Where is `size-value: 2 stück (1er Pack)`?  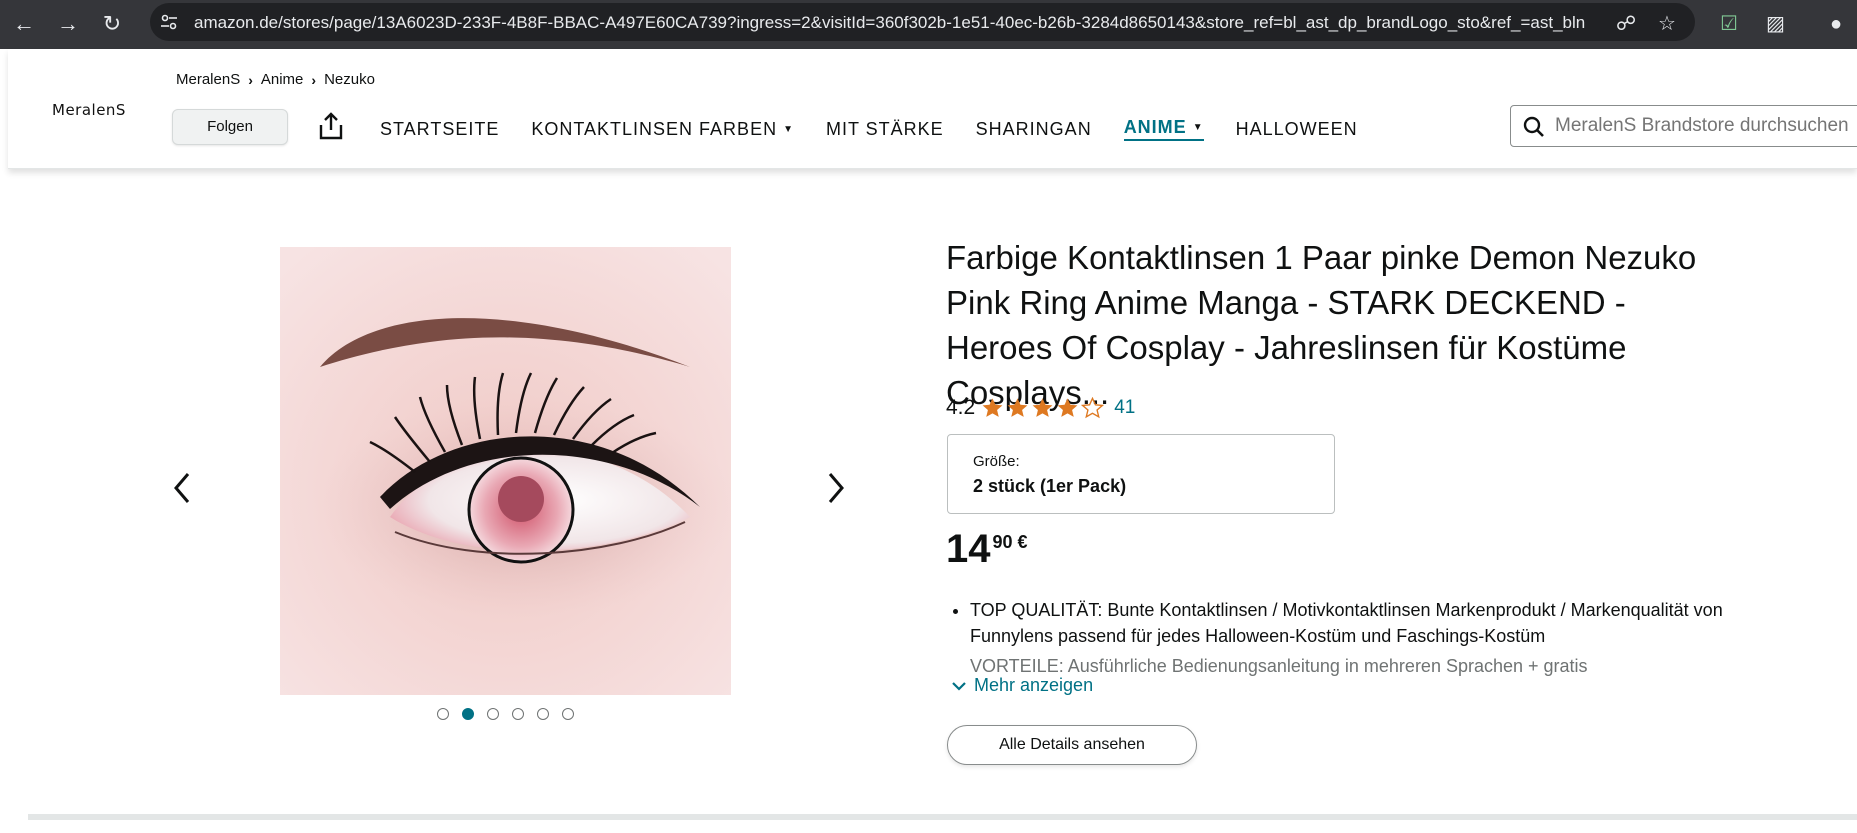
size-value: 2 stück (1er Pack) is located at coordinates (1050, 486).